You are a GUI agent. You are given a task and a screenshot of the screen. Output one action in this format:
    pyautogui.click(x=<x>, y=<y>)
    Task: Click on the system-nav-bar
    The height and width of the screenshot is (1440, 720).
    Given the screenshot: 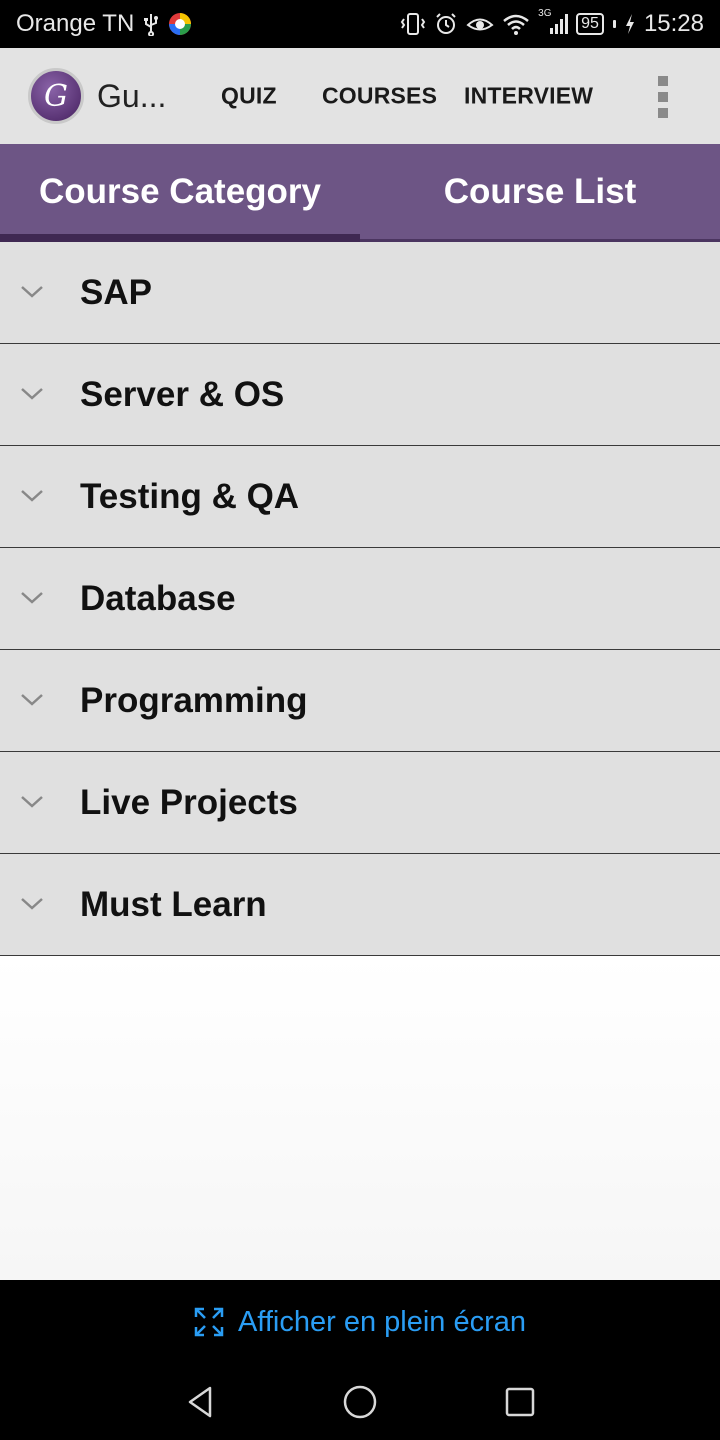 What is the action you would take?
    pyautogui.click(x=360, y=1402)
    